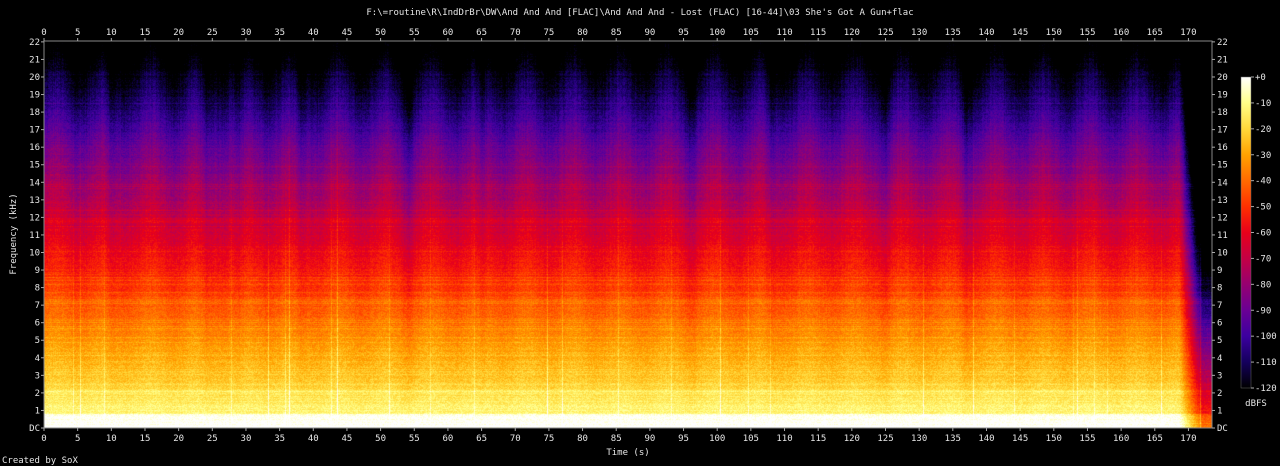  I want to click on x-tick-label-top: 20, so click(178, 33).